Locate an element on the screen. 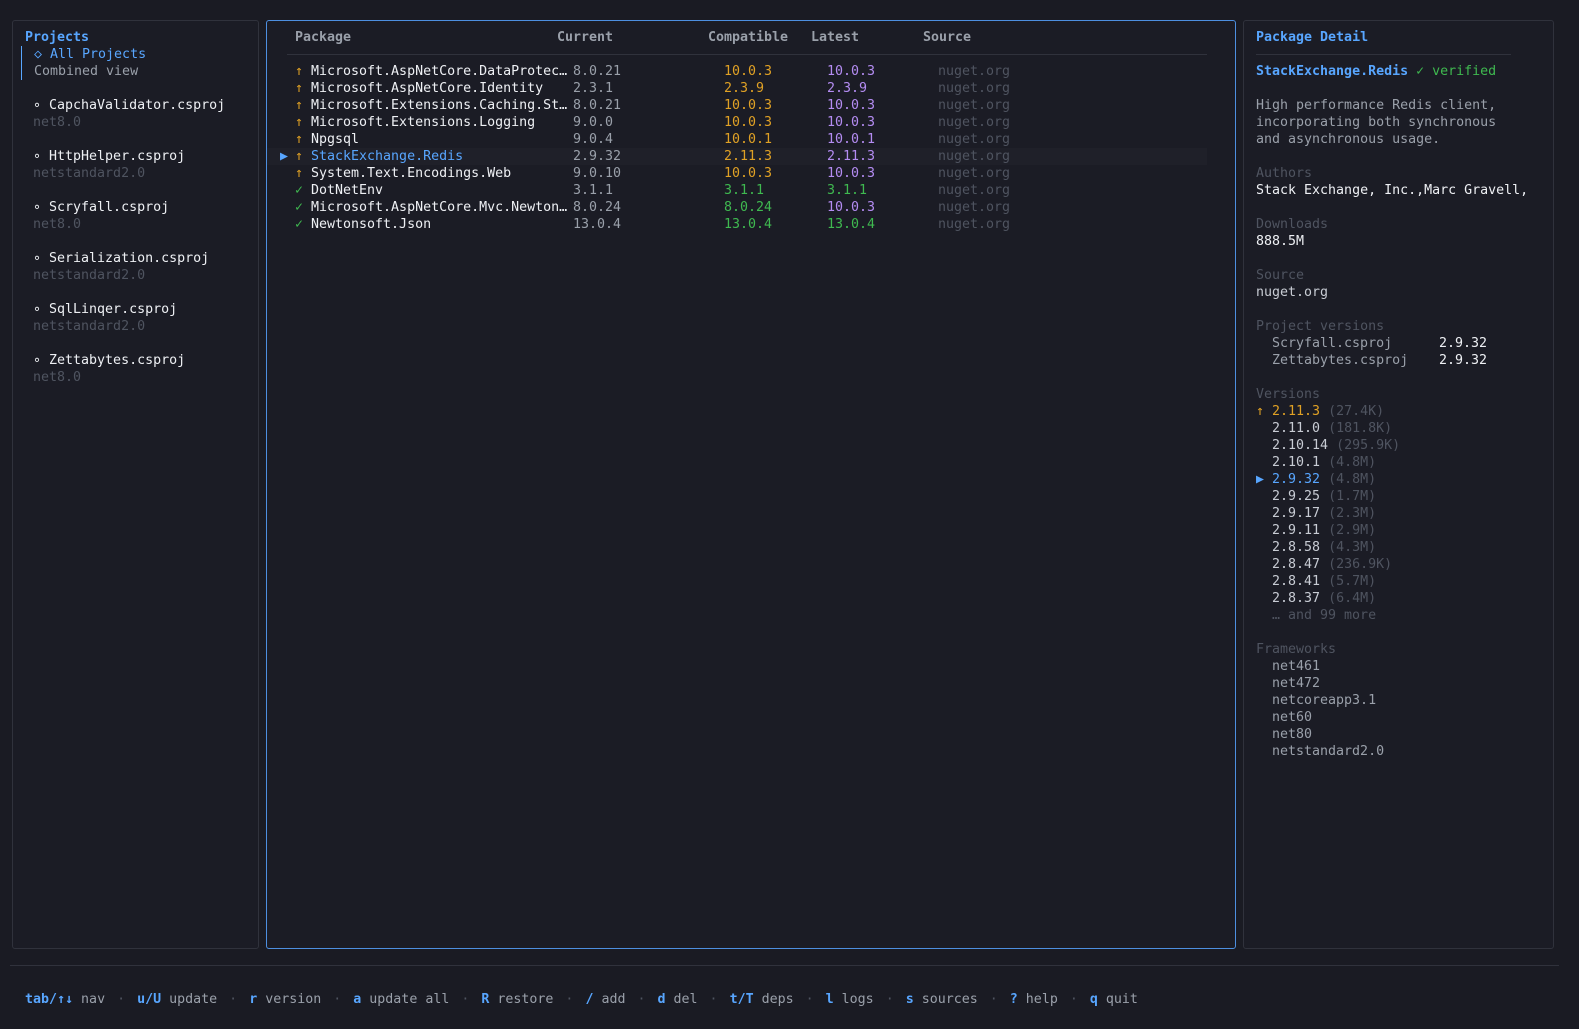 The width and height of the screenshot is (1579, 1029). combined-view-label: Combined view is located at coordinates (86, 71).